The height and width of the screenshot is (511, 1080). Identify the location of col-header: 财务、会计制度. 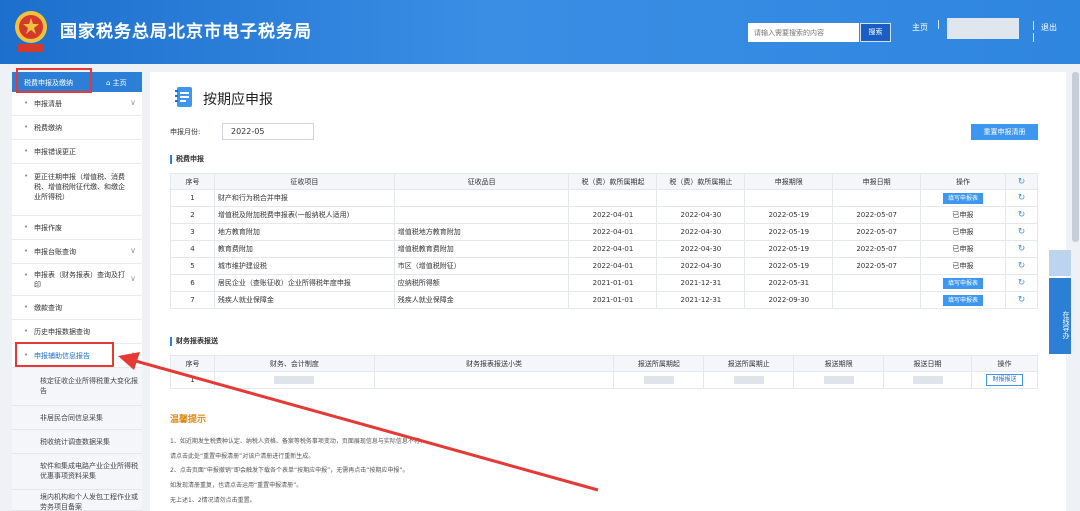
(294, 363).